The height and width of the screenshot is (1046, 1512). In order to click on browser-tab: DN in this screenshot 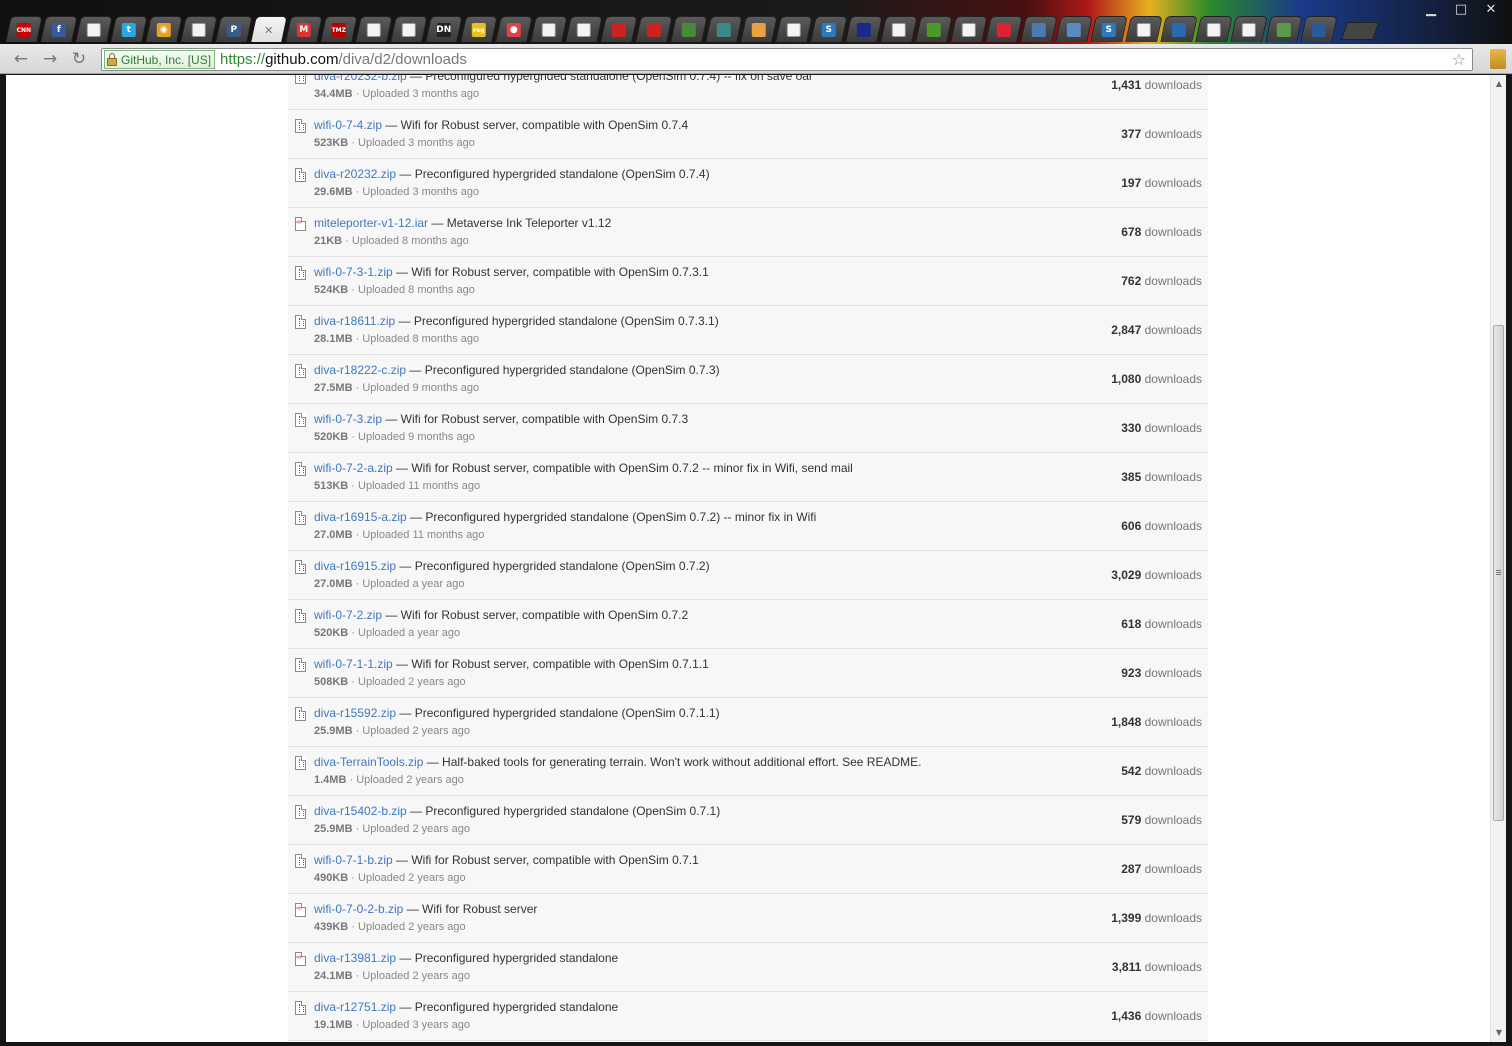, I will do `click(444, 29)`.